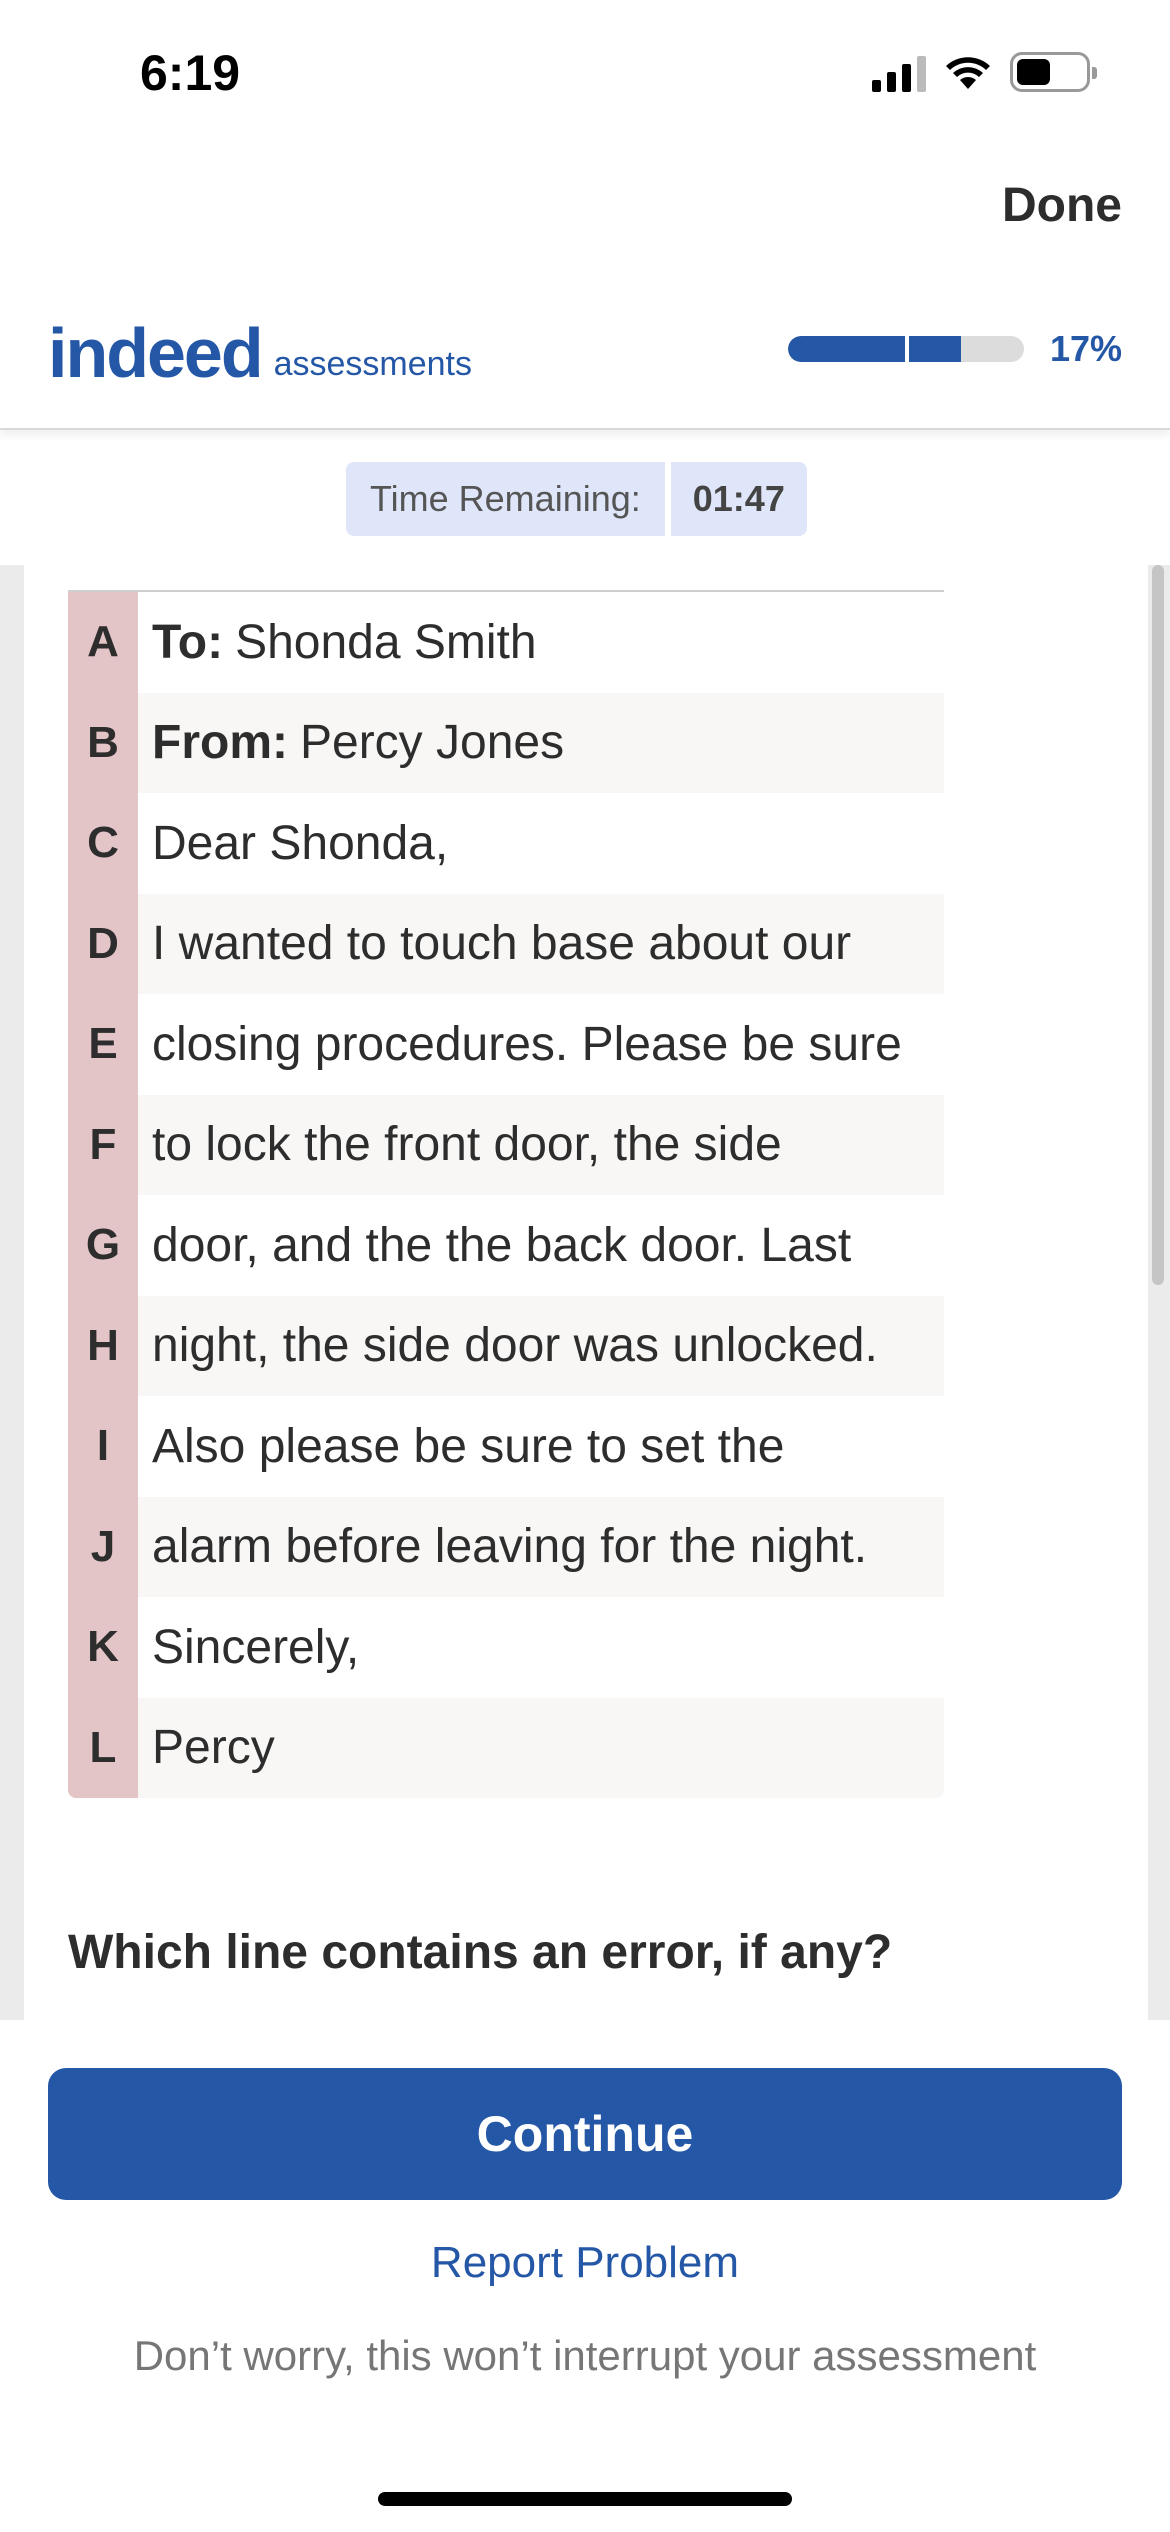  Describe the element at coordinates (432, 743) in the screenshot. I see `line-content: Percy Jones` at that location.